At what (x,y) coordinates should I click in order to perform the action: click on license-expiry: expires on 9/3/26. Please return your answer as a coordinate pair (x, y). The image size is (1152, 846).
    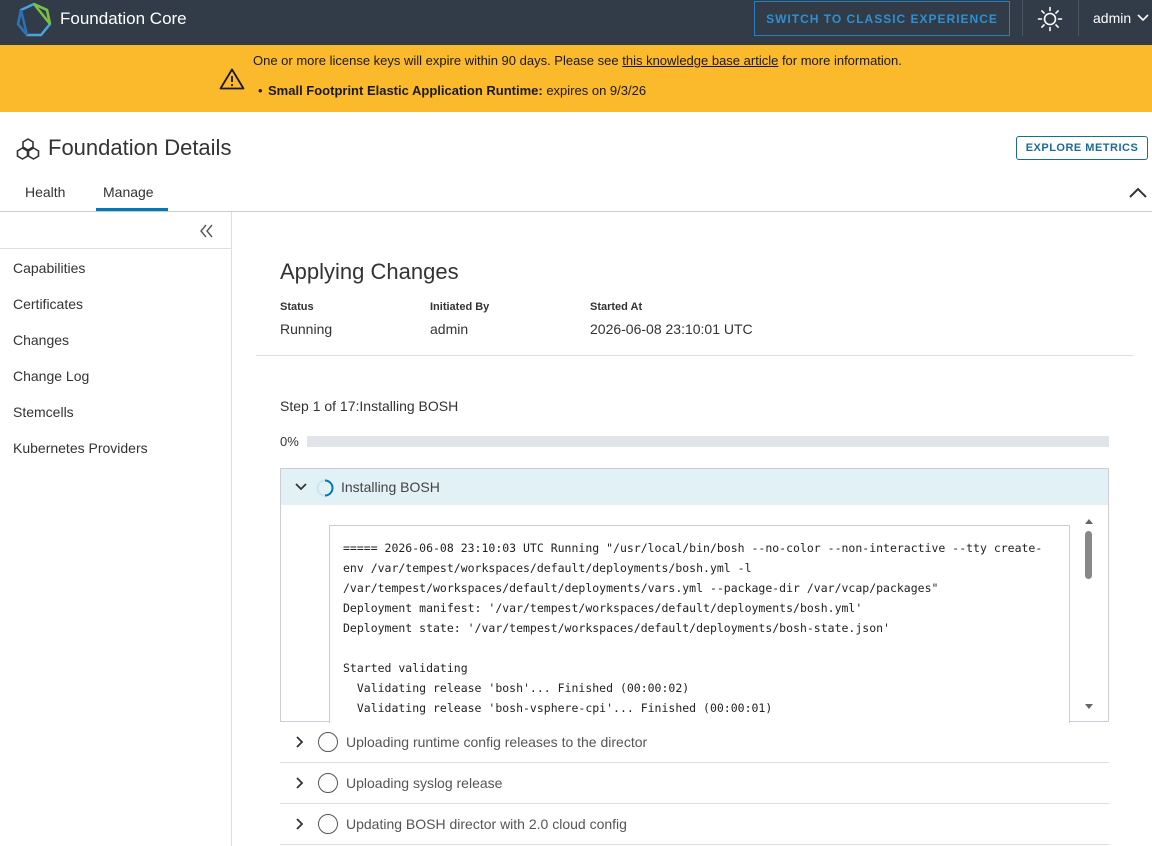
    Looking at the image, I should click on (594, 90).